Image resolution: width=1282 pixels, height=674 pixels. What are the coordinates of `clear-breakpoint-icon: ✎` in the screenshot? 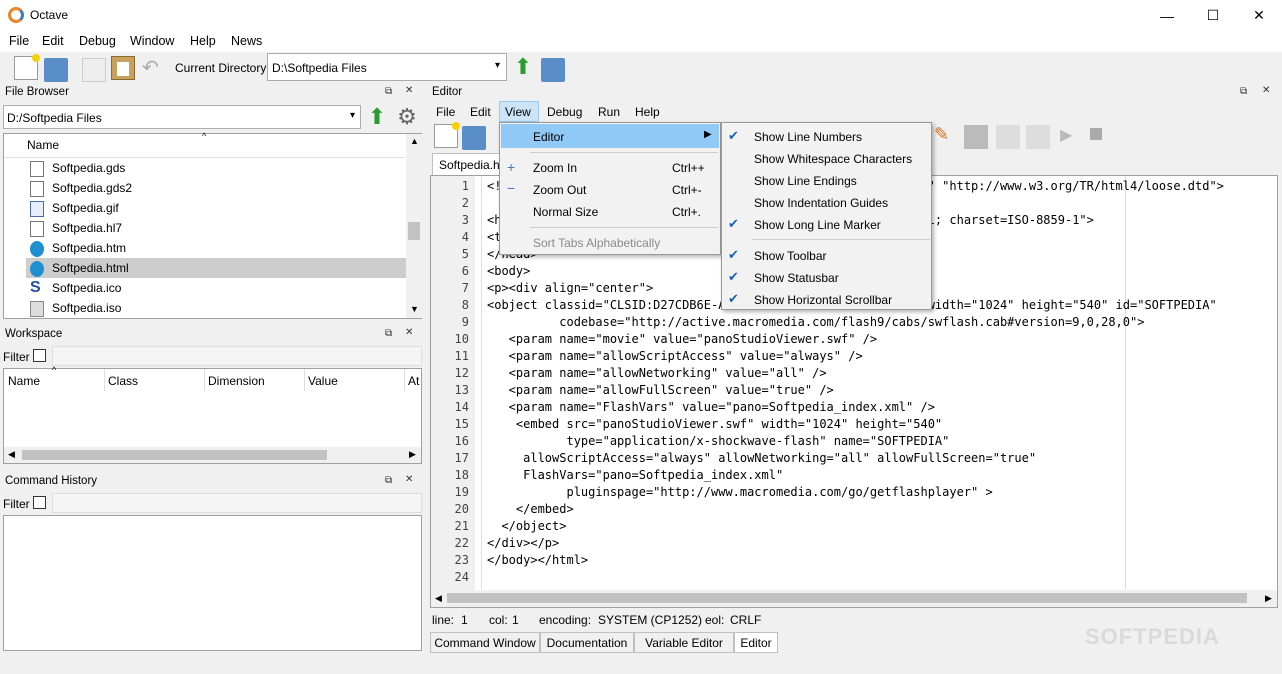 It's located at (946, 136).